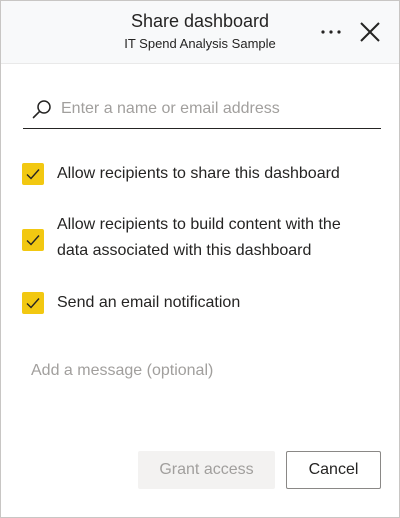 This screenshot has width=400, height=518. What do you see at coordinates (200, 32) in the screenshot?
I see `panel-header: Share dashboard IT Spend Analysis Sample` at bounding box center [200, 32].